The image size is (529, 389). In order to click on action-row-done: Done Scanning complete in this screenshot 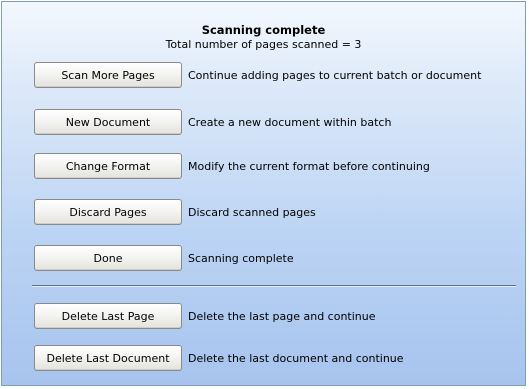, I will do `click(164, 258)`.